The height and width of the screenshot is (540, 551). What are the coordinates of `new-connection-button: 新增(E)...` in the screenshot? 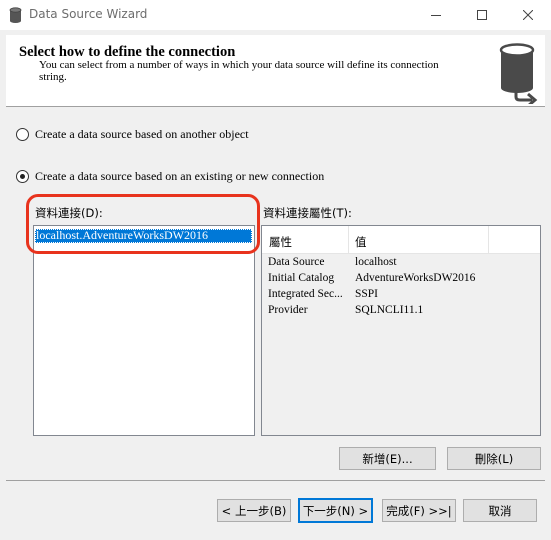 It's located at (387, 458).